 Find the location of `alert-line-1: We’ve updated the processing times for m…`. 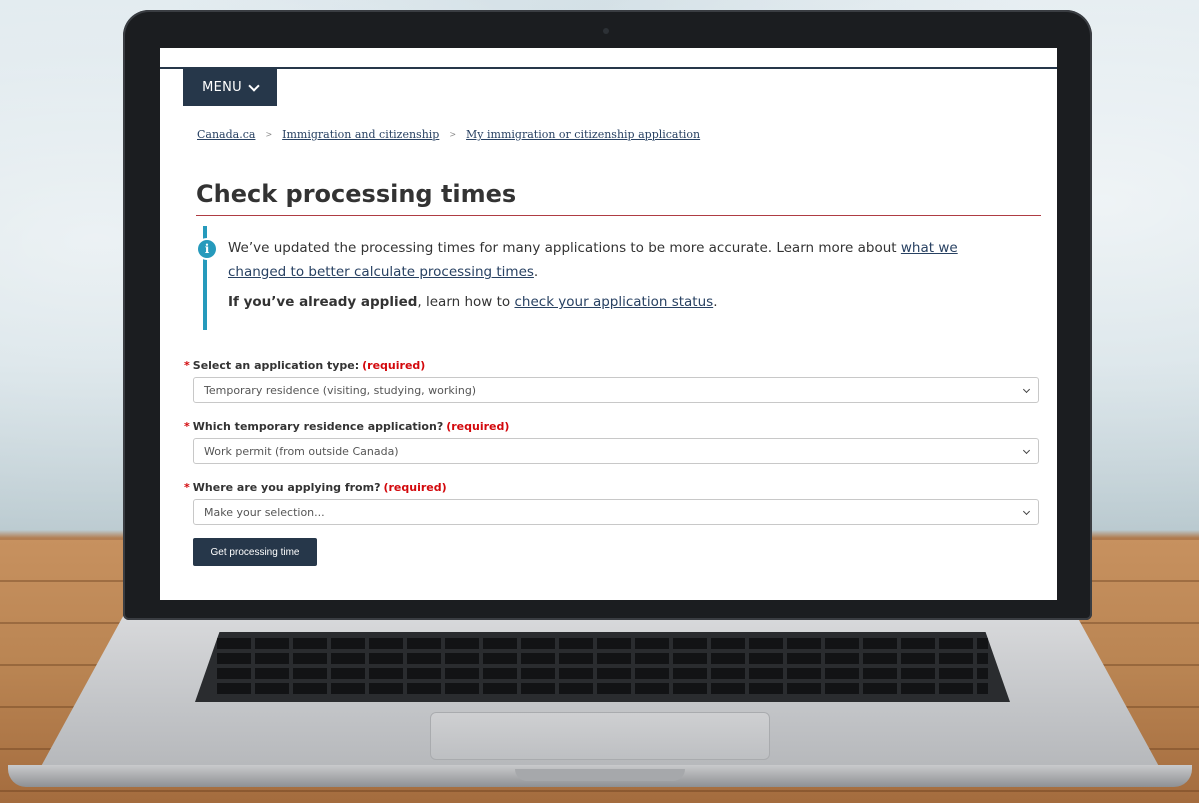

alert-line-1: We’ve updated the processing times for m… is located at coordinates (623, 260).